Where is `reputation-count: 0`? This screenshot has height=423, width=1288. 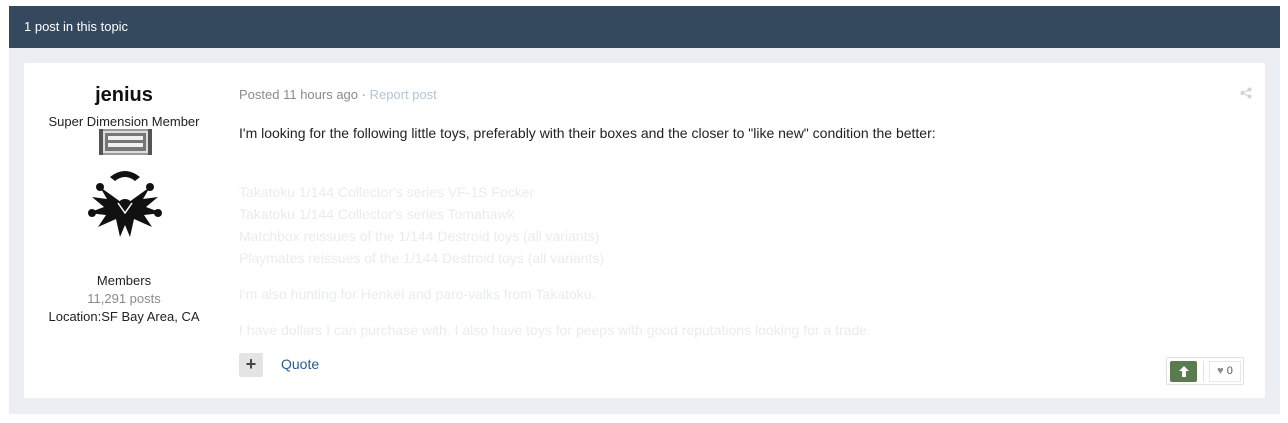 reputation-count: 0 is located at coordinates (1229, 371).